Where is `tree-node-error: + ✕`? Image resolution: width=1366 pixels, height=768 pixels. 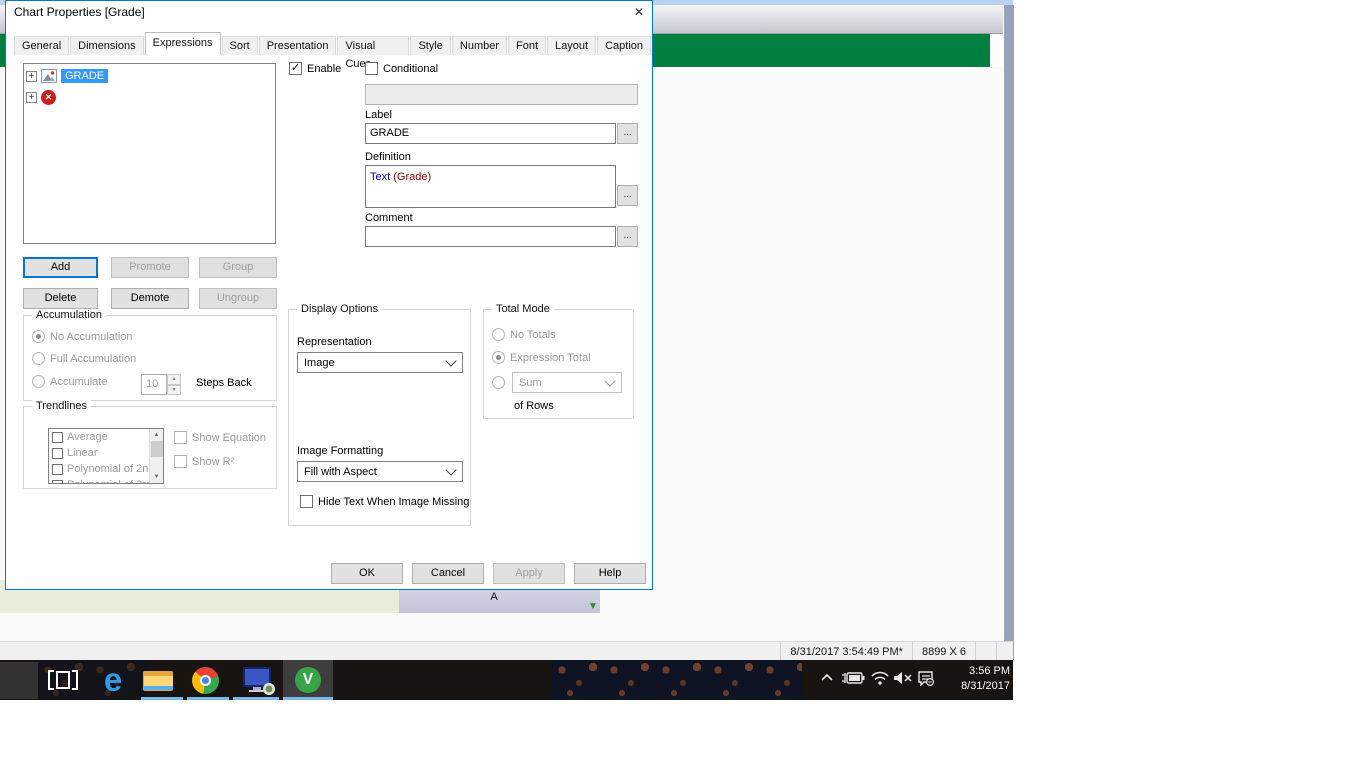
tree-node-error: + ✕ is located at coordinates (149, 97).